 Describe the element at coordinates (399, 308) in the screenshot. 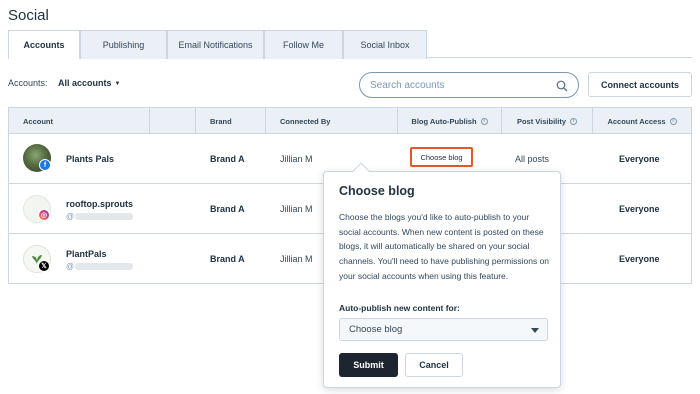

I see `auto-publish-label: Auto-publish new content for:` at that location.